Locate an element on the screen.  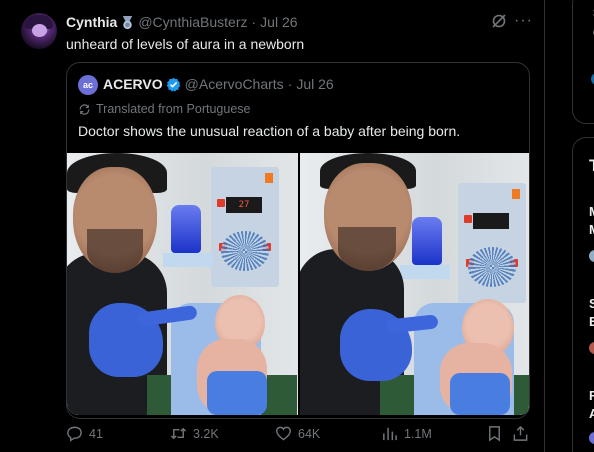
right-sidebar: S C T M M S E F A is located at coordinates (583, 226).